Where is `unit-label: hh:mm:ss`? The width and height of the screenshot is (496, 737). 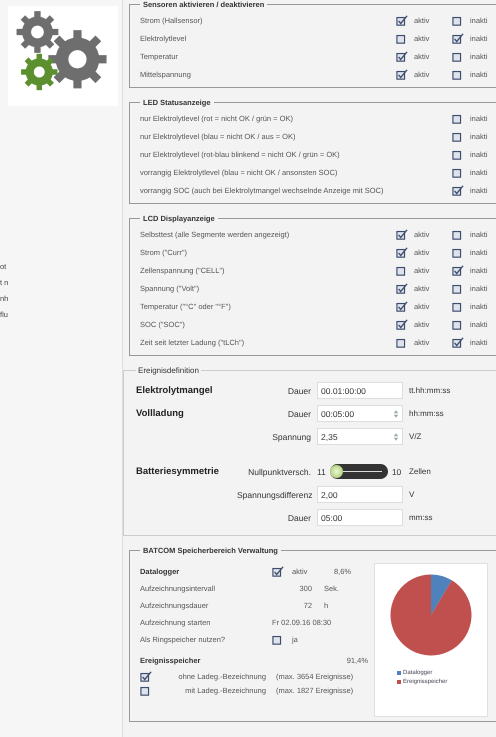
unit-label: hh:mm:ss is located at coordinates (427, 413).